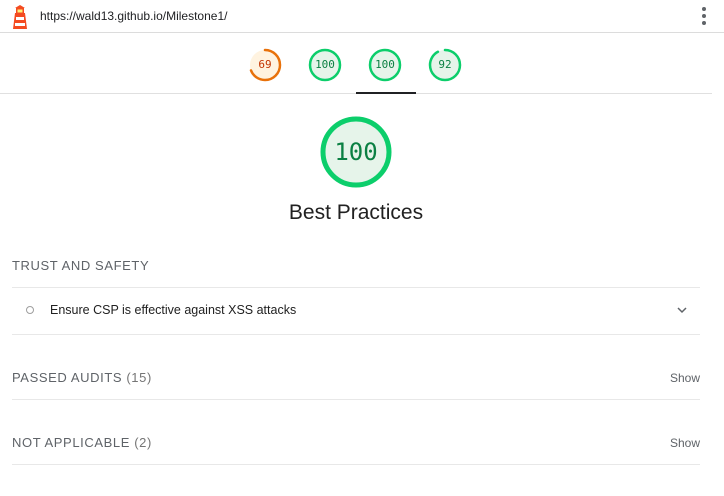 The height and width of the screenshot is (496, 724). What do you see at coordinates (30, 310) in the screenshot?
I see `info-circle-icon` at bounding box center [30, 310].